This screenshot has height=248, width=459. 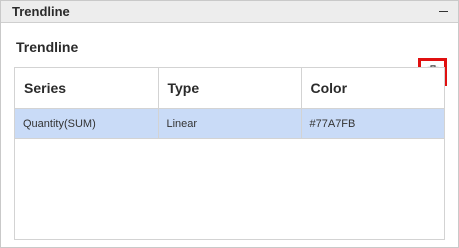 I want to click on collapse-icon, so click(x=443, y=12).